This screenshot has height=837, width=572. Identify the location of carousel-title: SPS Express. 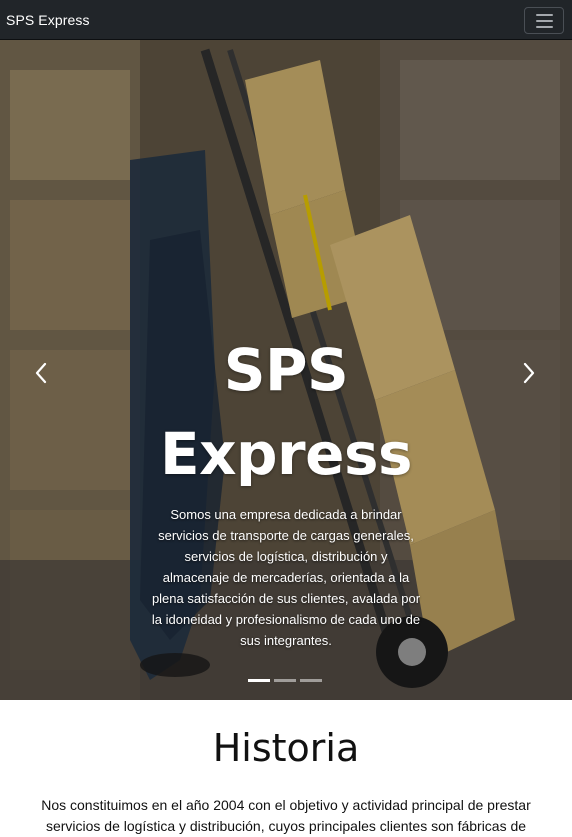
(286, 412).